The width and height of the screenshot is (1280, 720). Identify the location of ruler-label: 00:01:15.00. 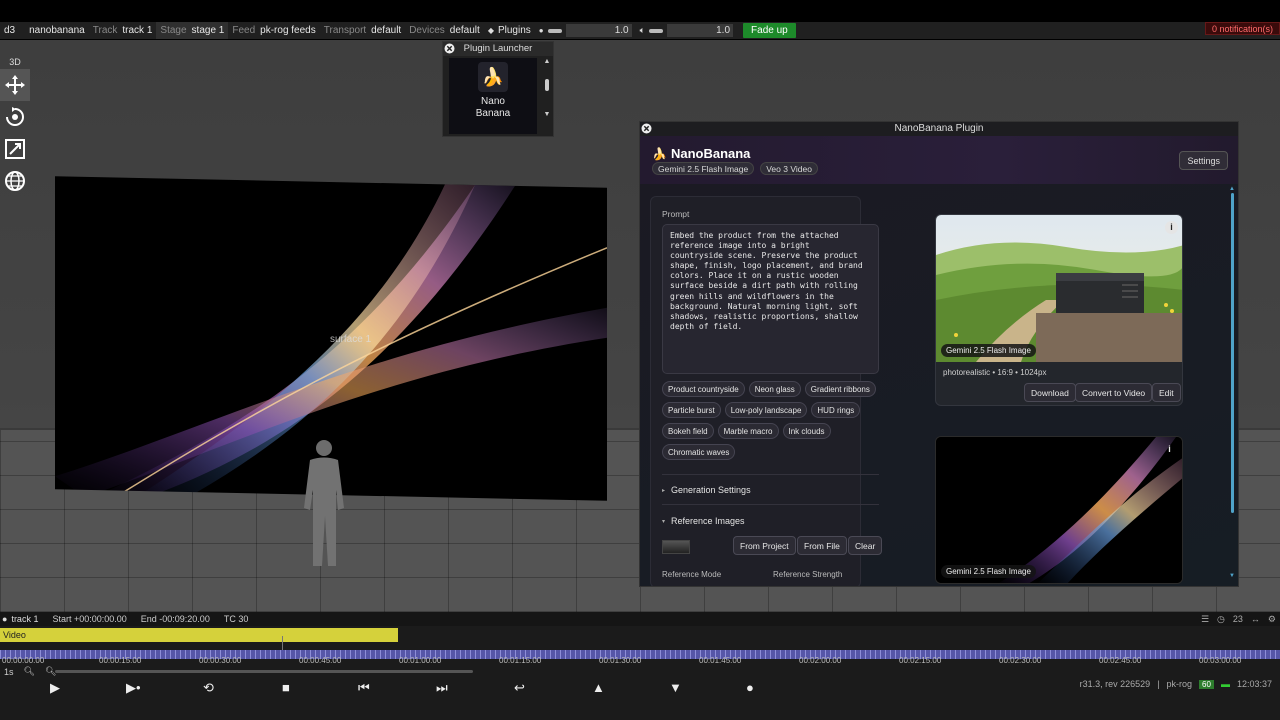
(520, 660).